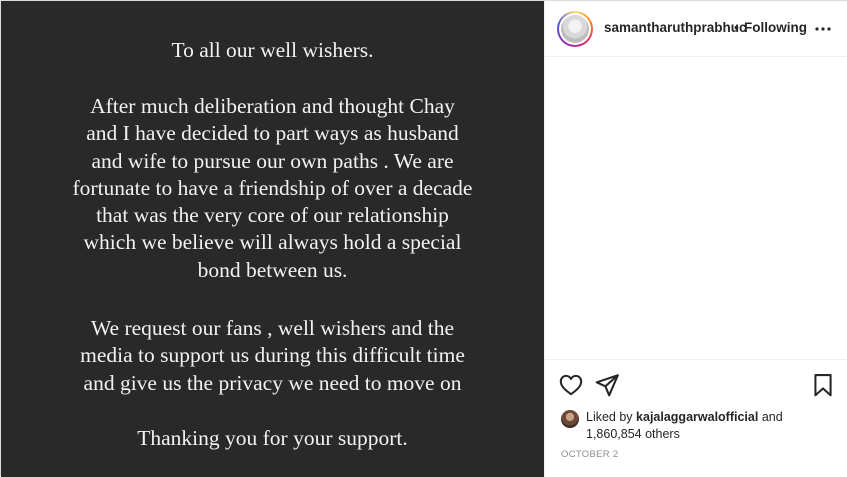  What do you see at coordinates (609, 417) in the screenshot?
I see `liked-by-label: Liked by` at bounding box center [609, 417].